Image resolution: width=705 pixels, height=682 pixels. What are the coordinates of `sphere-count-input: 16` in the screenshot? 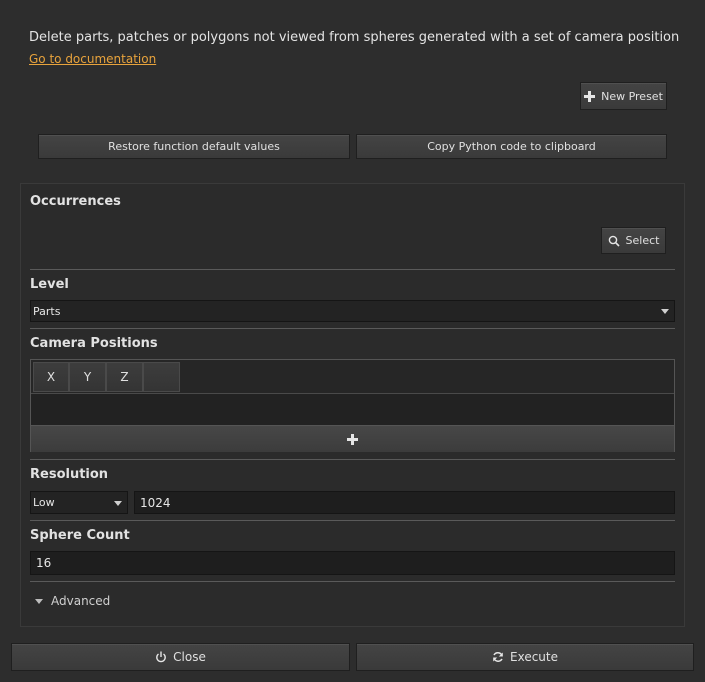 It's located at (352, 563).